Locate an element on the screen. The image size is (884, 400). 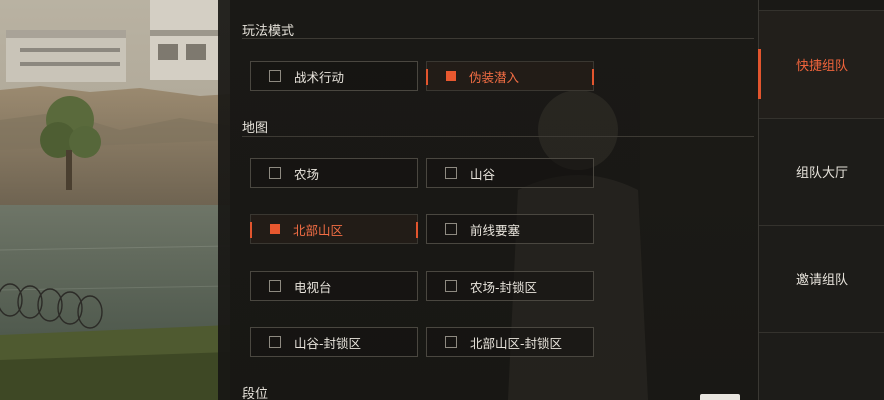
option-disguise-infiltration: 伪装潜入 is located at coordinates (510, 76).